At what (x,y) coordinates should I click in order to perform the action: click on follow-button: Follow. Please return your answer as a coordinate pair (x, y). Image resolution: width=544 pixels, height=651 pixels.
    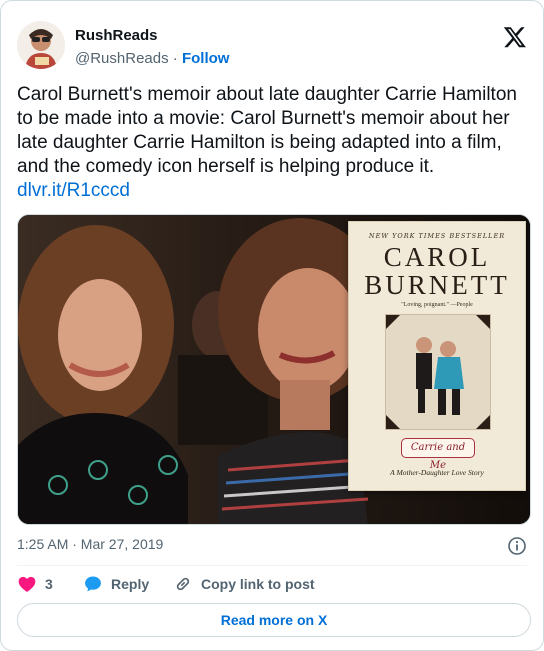
    Looking at the image, I should click on (206, 58).